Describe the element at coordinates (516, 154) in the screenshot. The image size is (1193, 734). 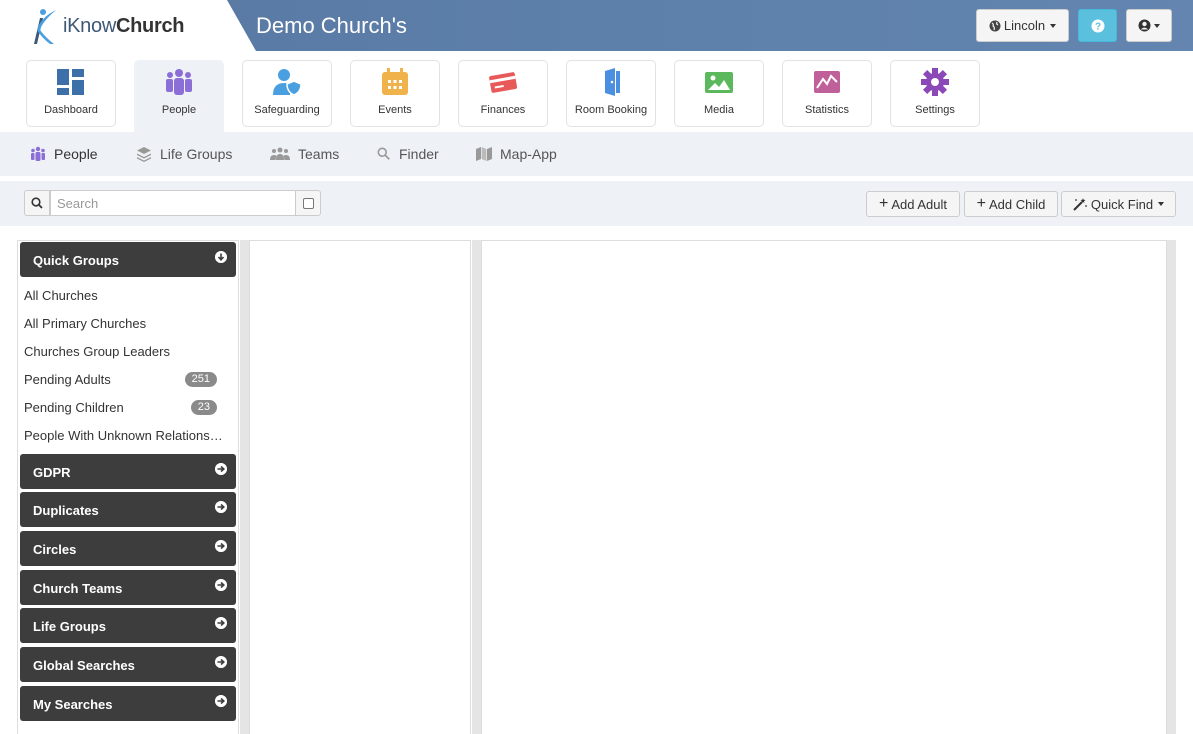
I see `subnav-map-app: Map-App` at that location.